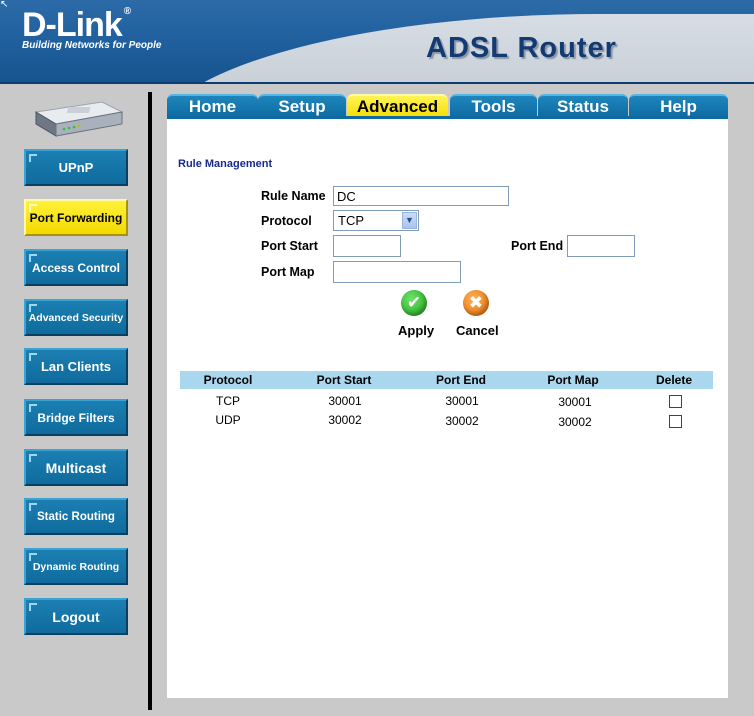  Describe the element at coordinates (476, 303) in the screenshot. I see `close-icon: ✖` at that location.